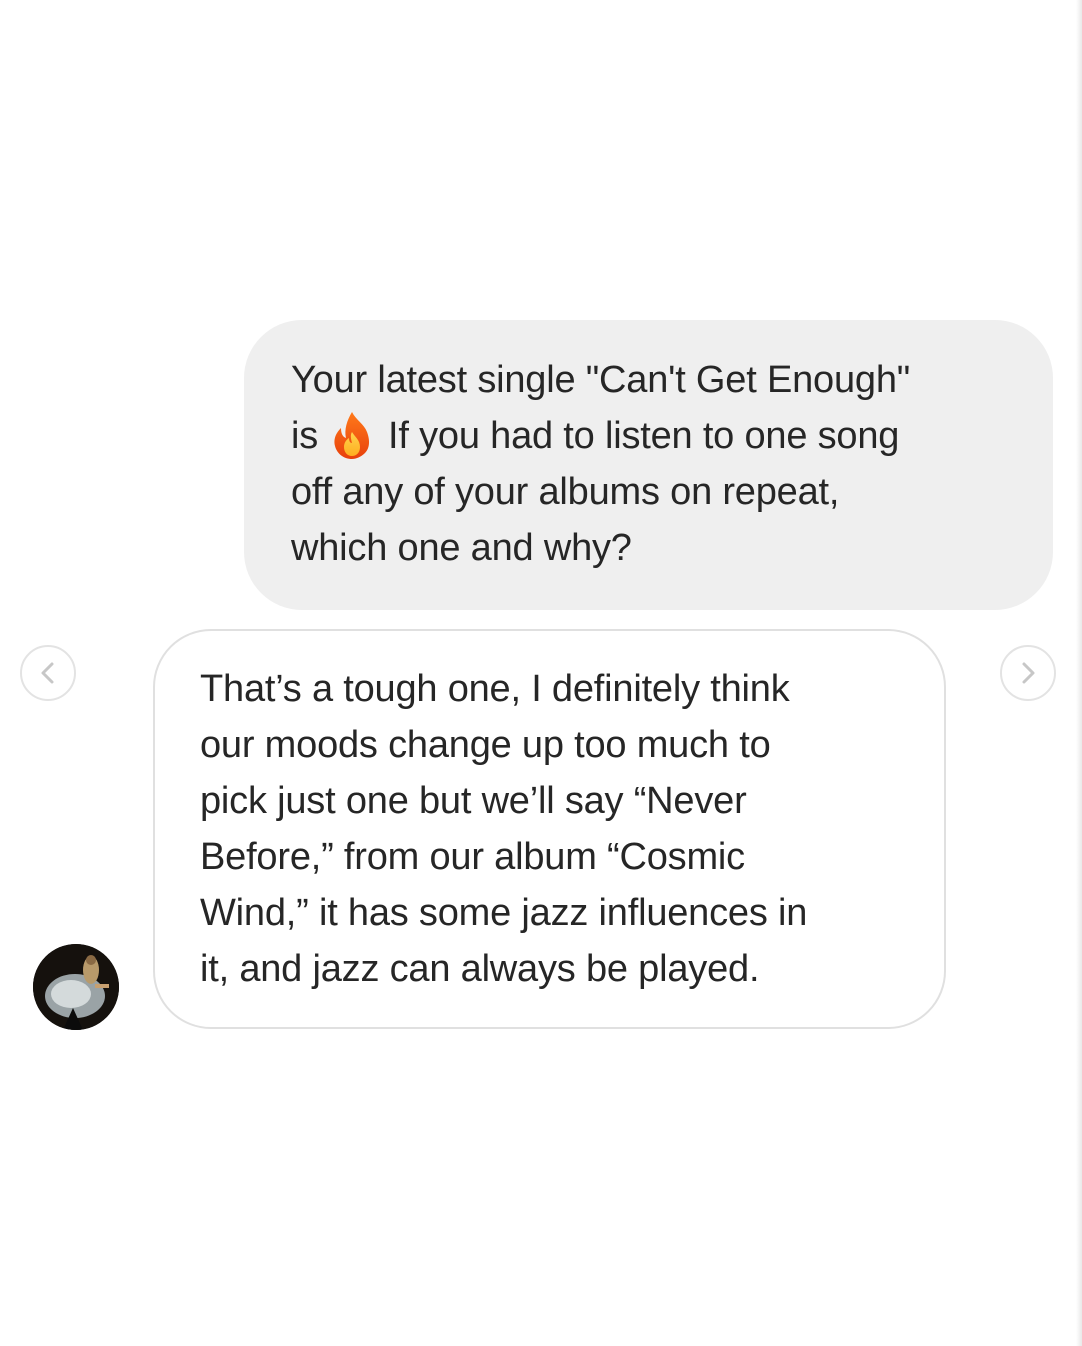 The height and width of the screenshot is (1346, 1082). I want to click on previous-button, so click(48, 673).